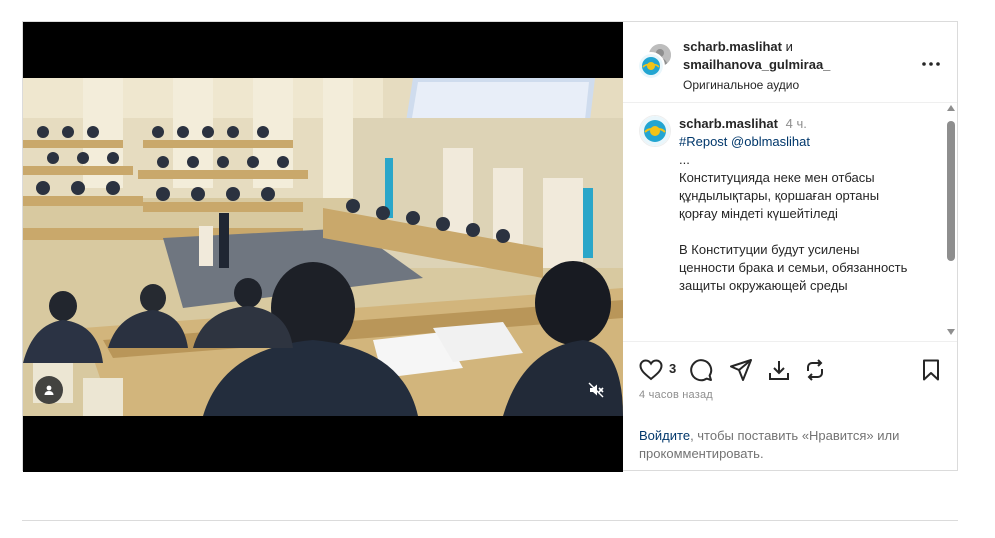 The width and height of the screenshot is (995, 538). I want to click on comment-button, so click(701, 370).